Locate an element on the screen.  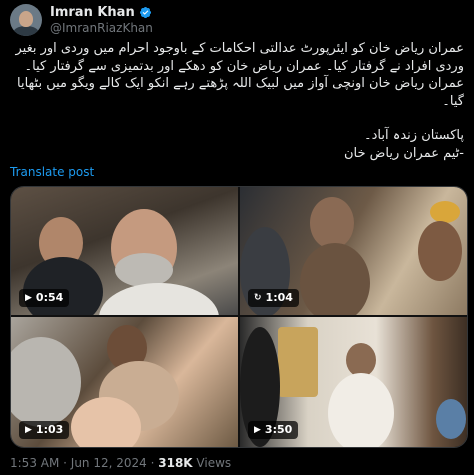
views-label: Views is located at coordinates (212, 463).